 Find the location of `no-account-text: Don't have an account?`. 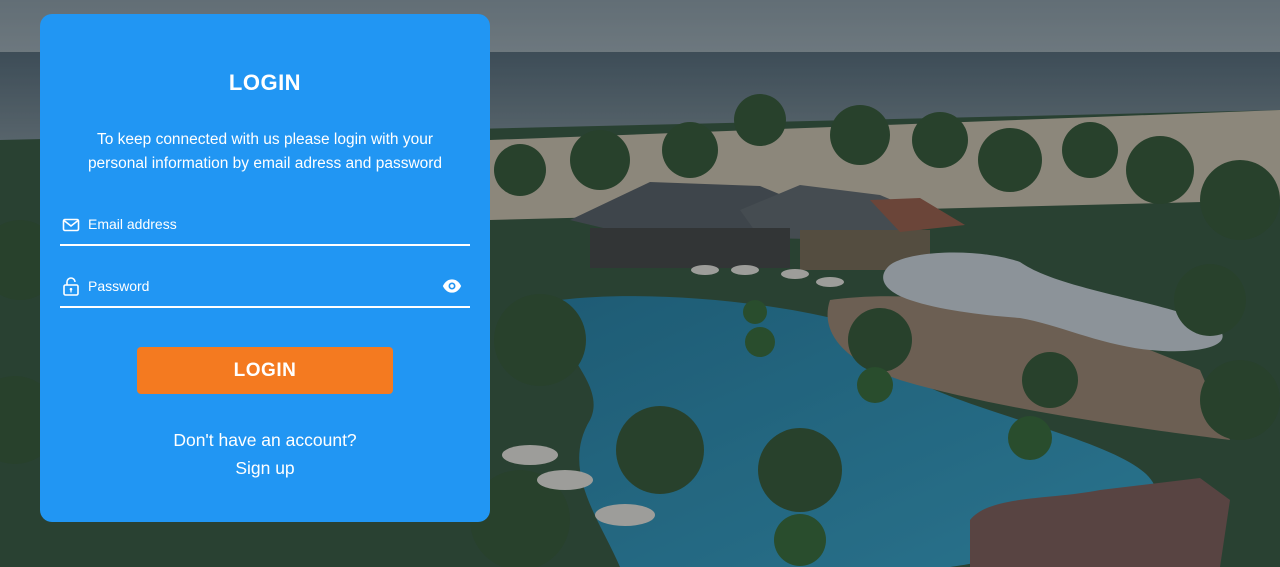

no-account-text: Don't have an account? is located at coordinates (265, 440).